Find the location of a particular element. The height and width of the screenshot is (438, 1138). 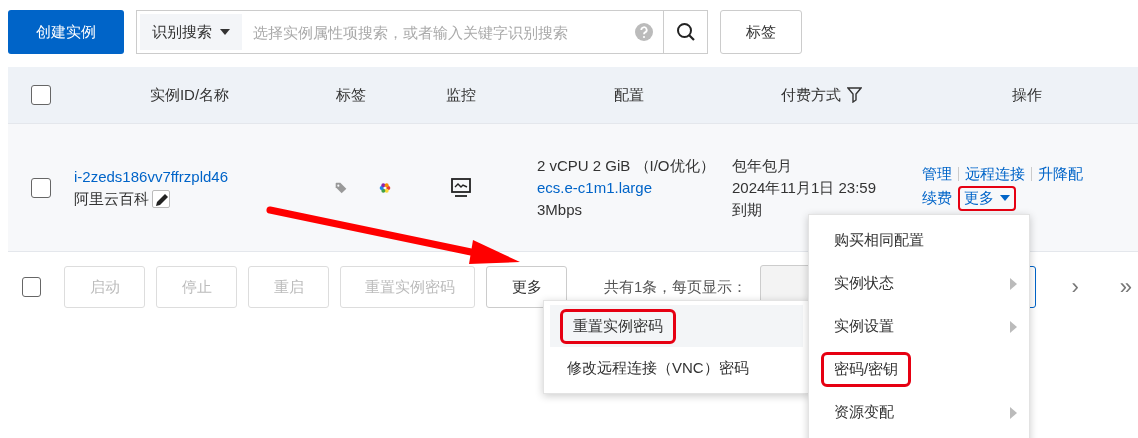

row-checkbox is located at coordinates (41, 187).